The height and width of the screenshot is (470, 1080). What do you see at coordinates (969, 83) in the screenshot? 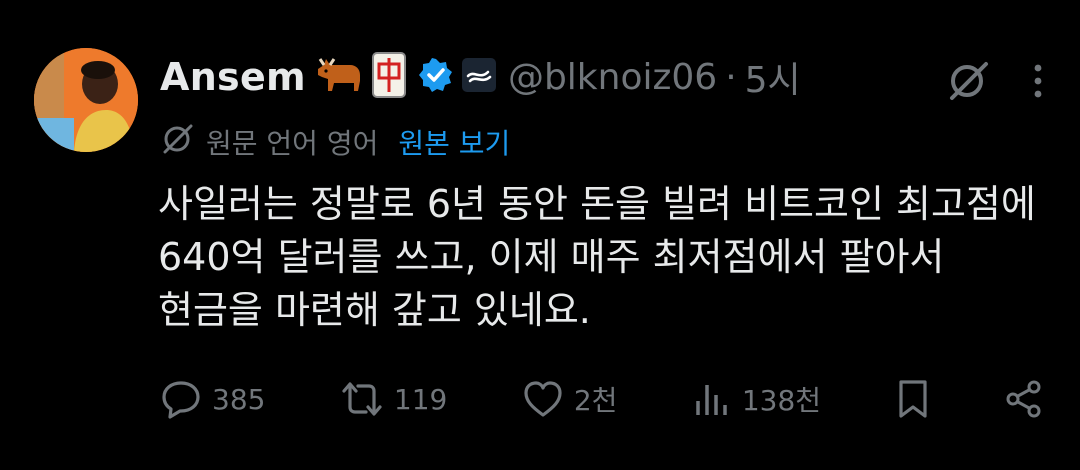
I see `grok-icon` at bounding box center [969, 83].